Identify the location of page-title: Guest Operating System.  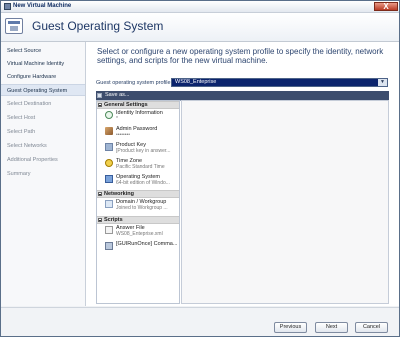
(98, 26).